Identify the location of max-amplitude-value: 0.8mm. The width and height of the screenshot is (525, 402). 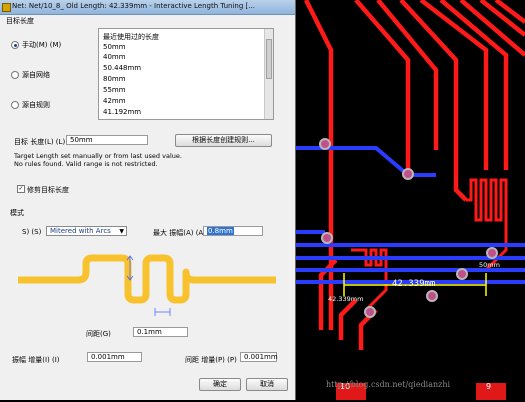
(220, 231).